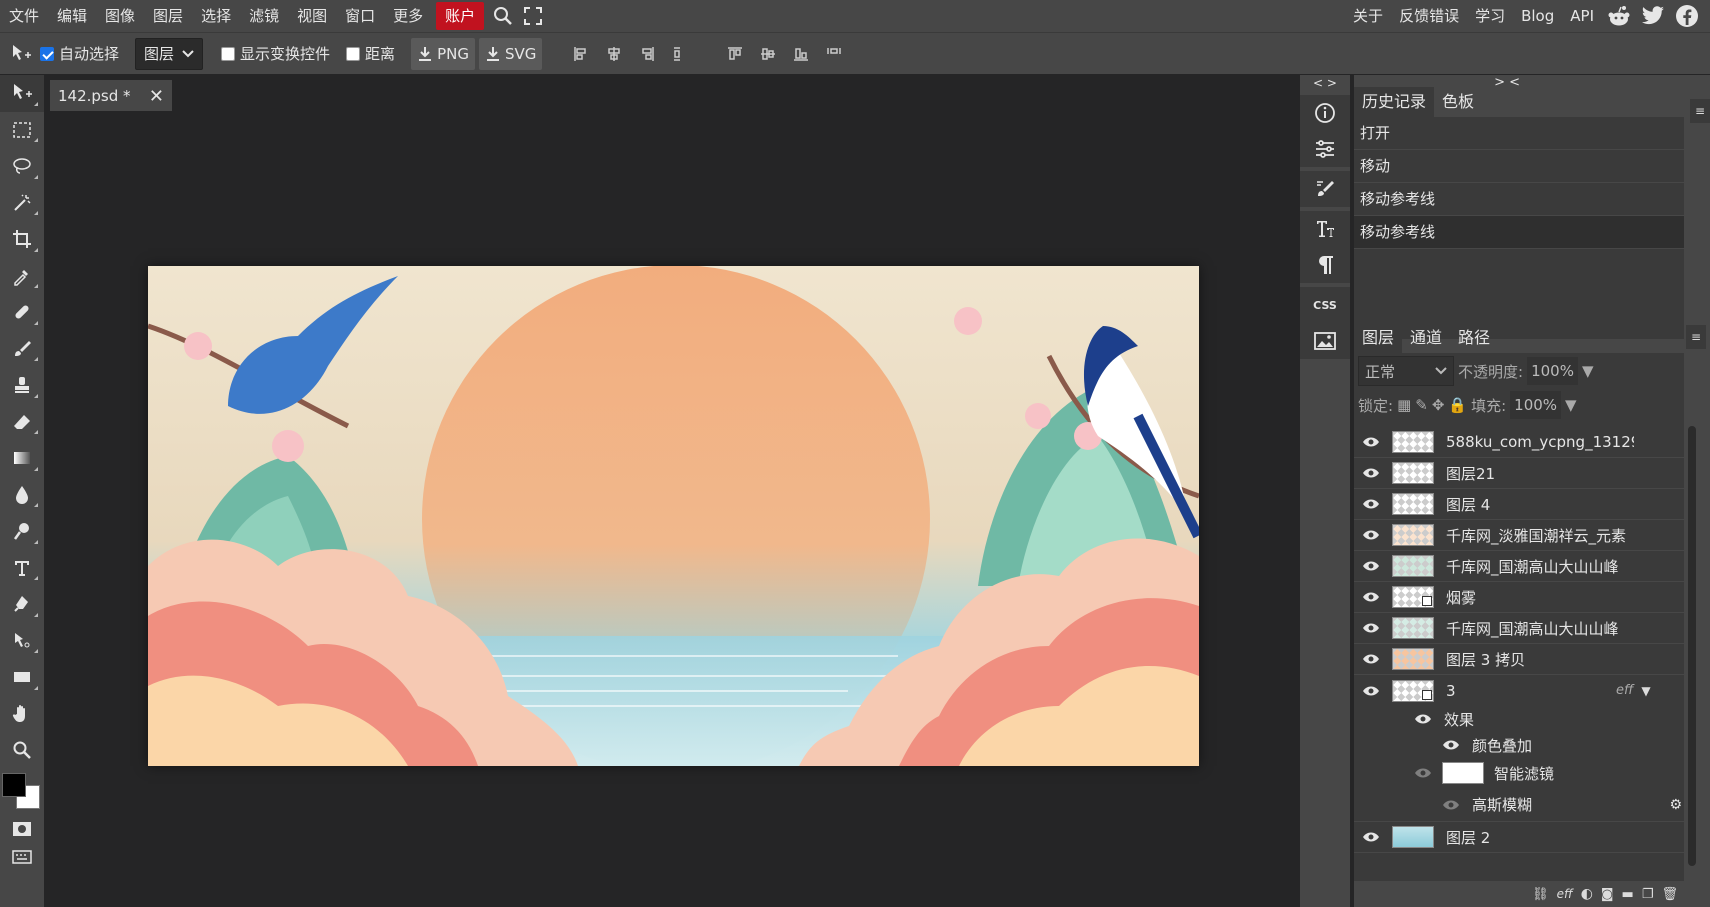  Describe the element at coordinates (646, 54) in the screenshot. I see `align-right-icon` at that location.